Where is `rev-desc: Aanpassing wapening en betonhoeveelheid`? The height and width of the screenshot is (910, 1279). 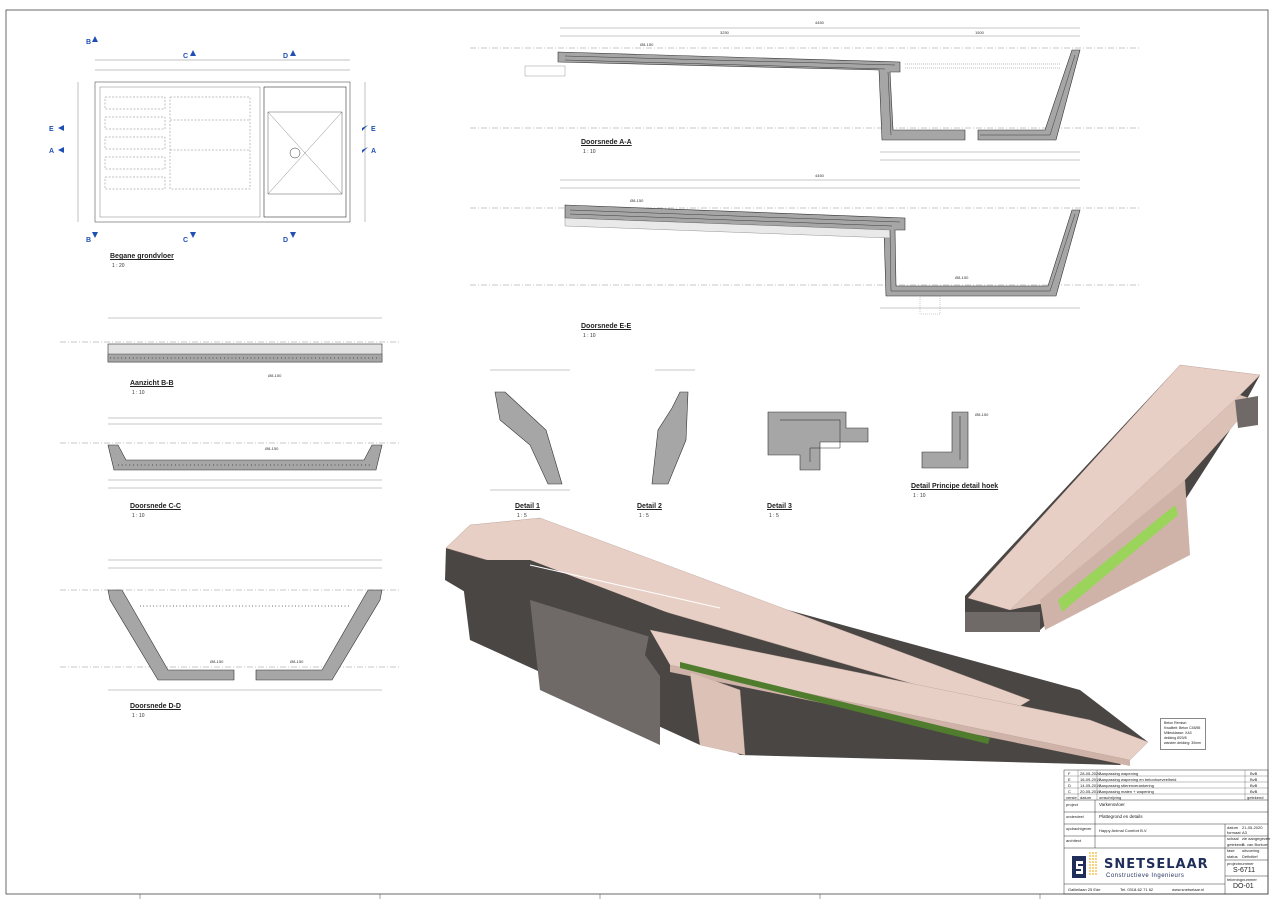
rev-desc: Aanpassing wapening en betonhoeveelheid is located at coordinates (1138, 779).